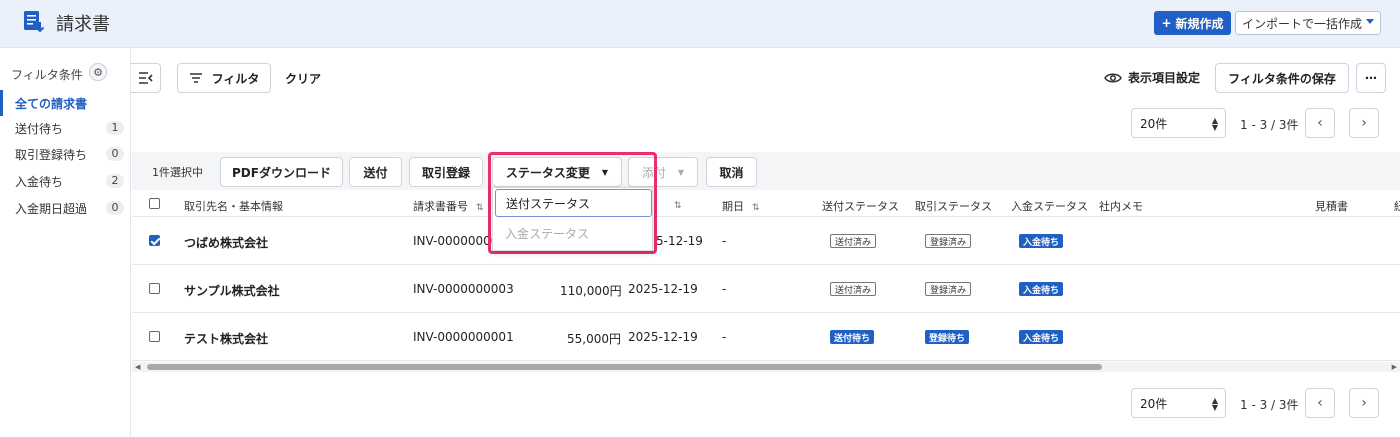 Image resolution: width=1400 pixels, height=437 pixels. Describe the element at coordinates (741, 206) in the screenshot. I see `col-due: 期日 ⇅` at that location.